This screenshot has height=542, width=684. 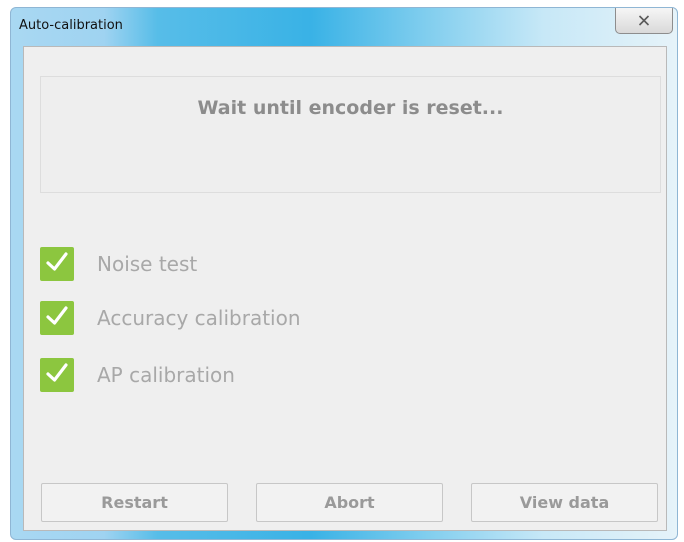 I want to click on close-button, so click(x=644, y=21).